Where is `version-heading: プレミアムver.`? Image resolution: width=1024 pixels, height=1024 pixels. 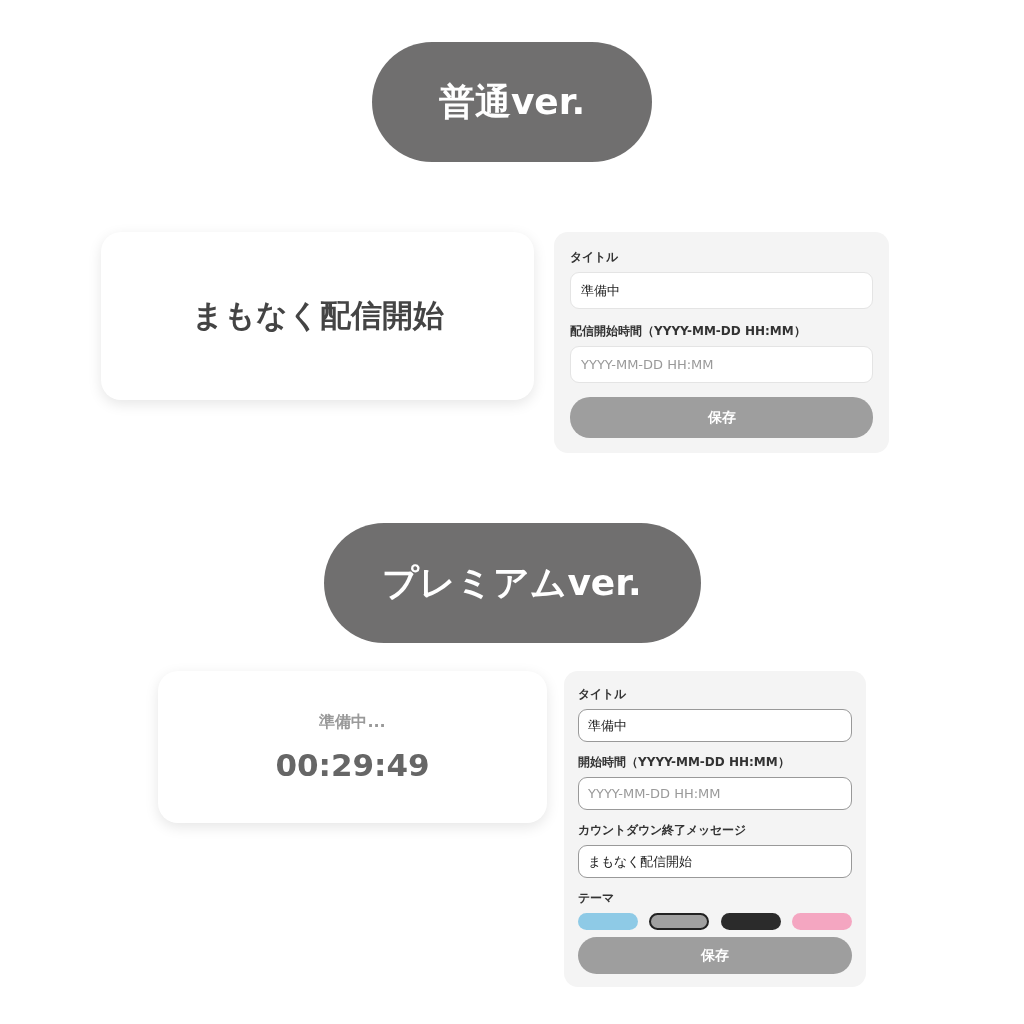 version-heading: プレミアムver. is located at coordinates (512, 583).